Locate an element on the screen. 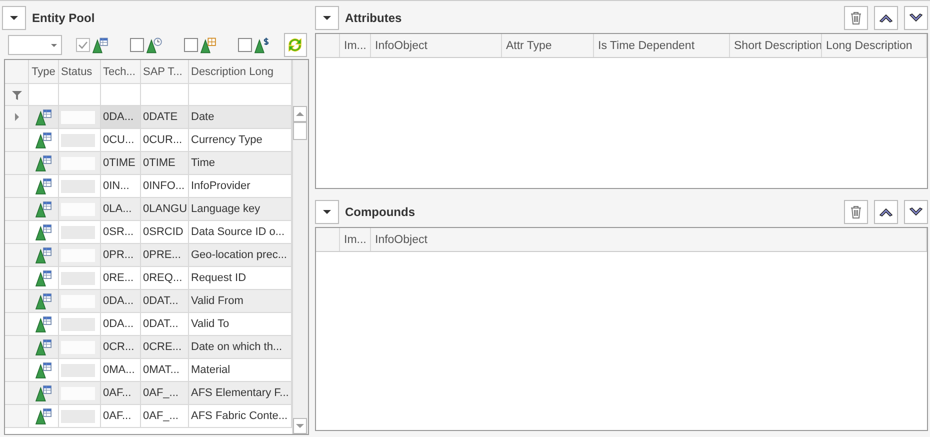  refresh-button is located at coordinates (296, 45).